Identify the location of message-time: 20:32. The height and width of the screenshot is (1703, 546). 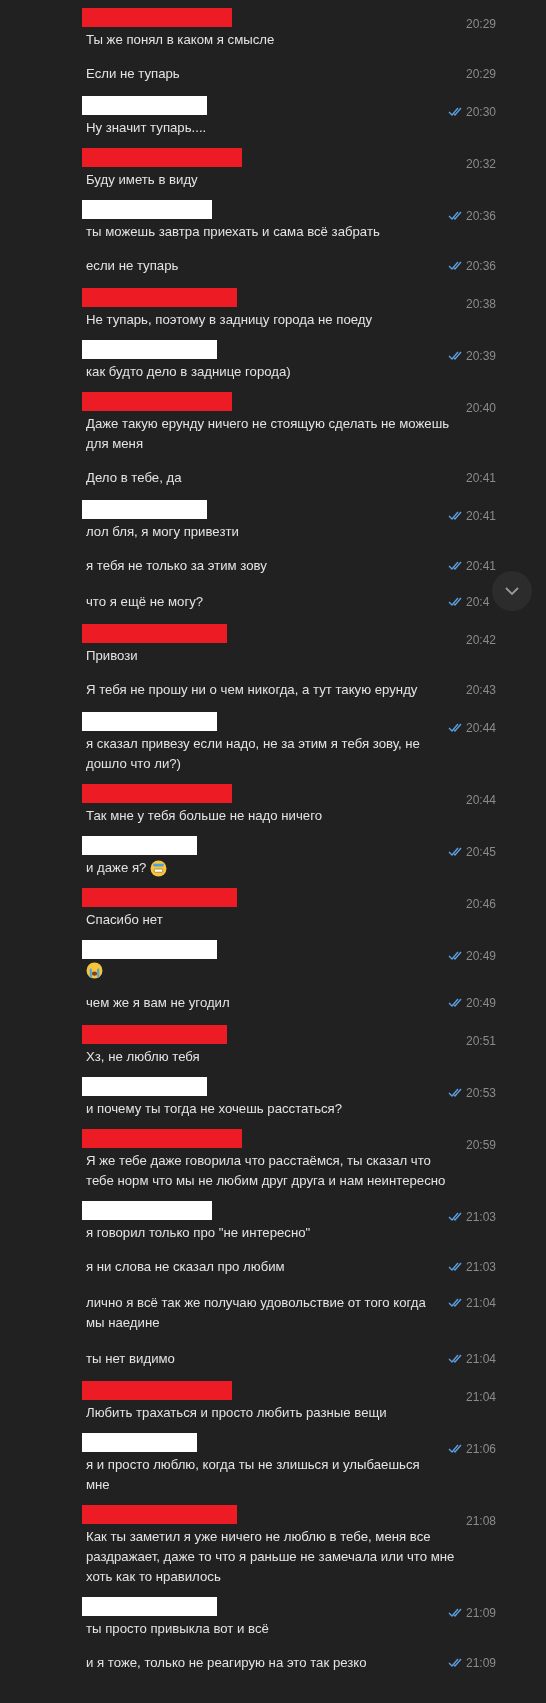
(481, 164).